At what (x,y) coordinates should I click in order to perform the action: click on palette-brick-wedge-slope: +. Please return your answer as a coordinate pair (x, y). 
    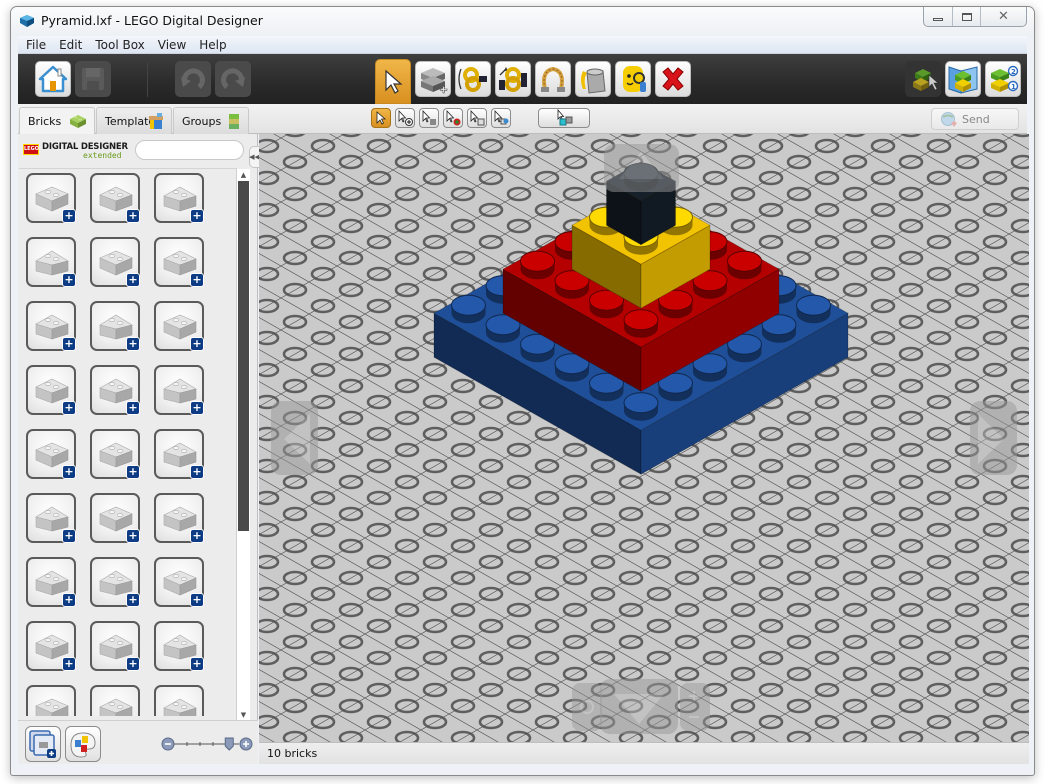
    Looking at the image, I should click on (179, 262).